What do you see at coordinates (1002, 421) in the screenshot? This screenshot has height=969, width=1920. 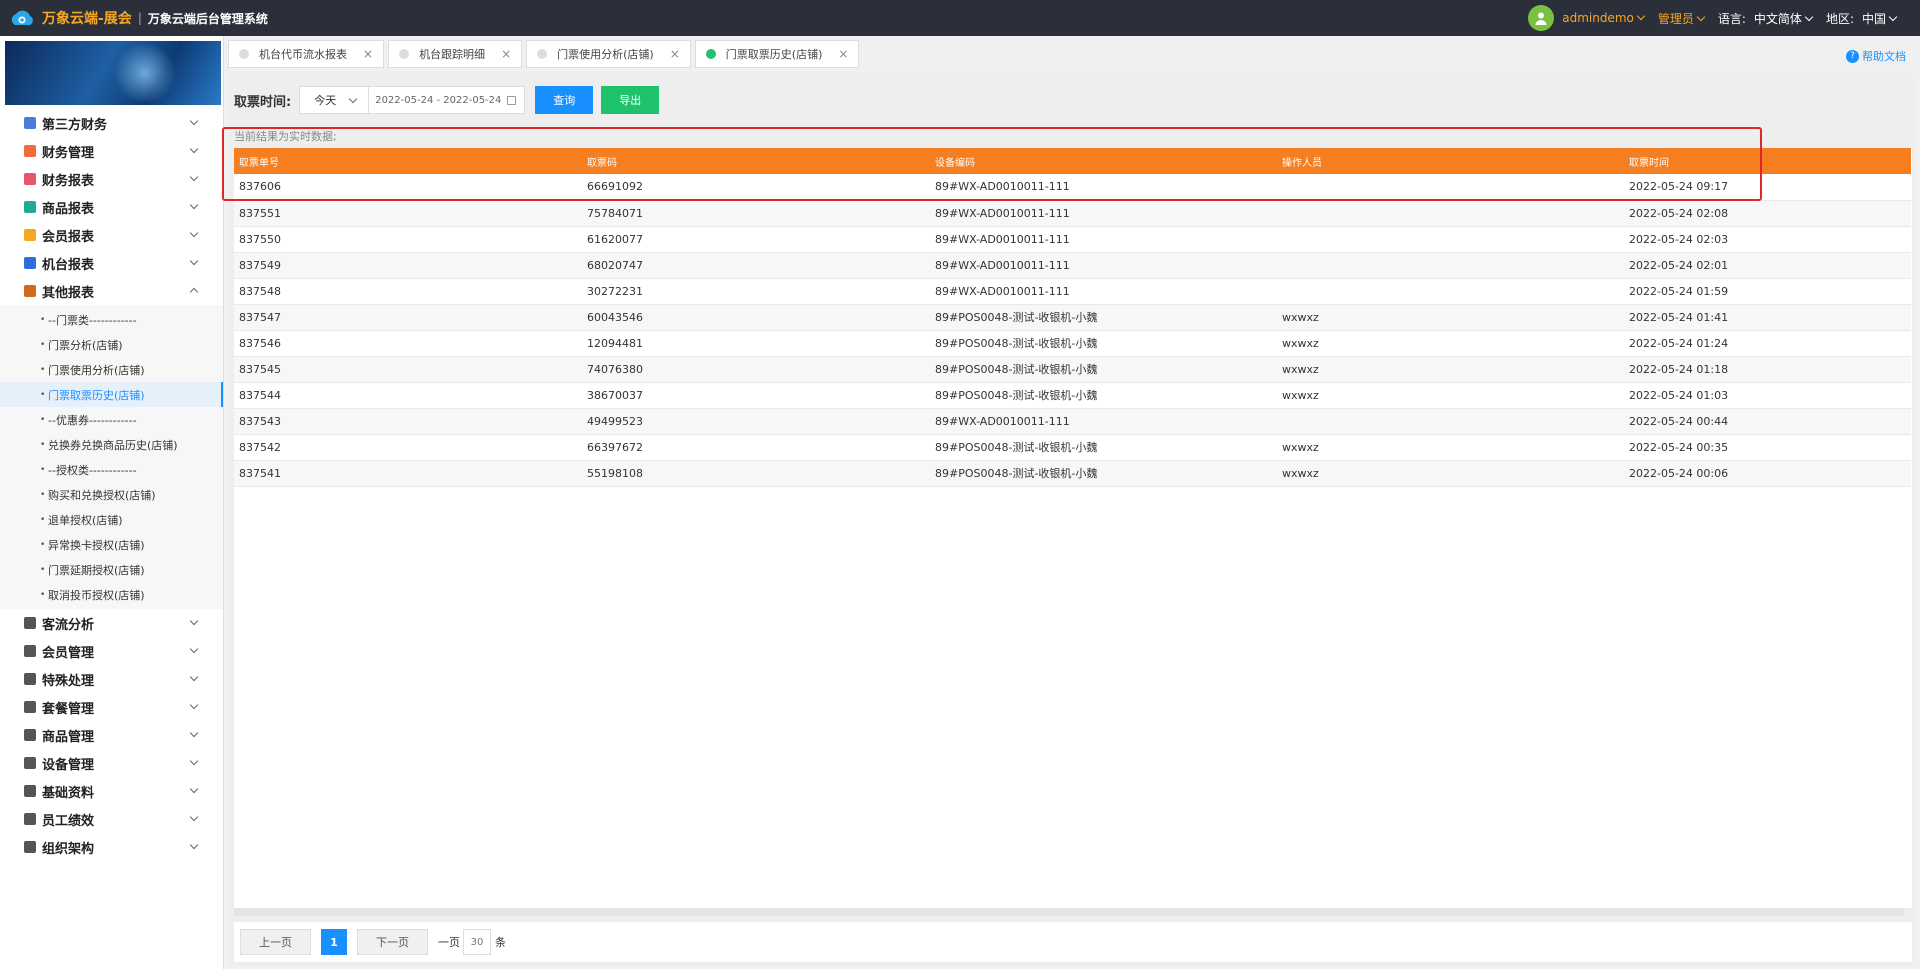 I see `table-cell: 89#WX-AD0010011-111` at bounding box center [1002, 421].